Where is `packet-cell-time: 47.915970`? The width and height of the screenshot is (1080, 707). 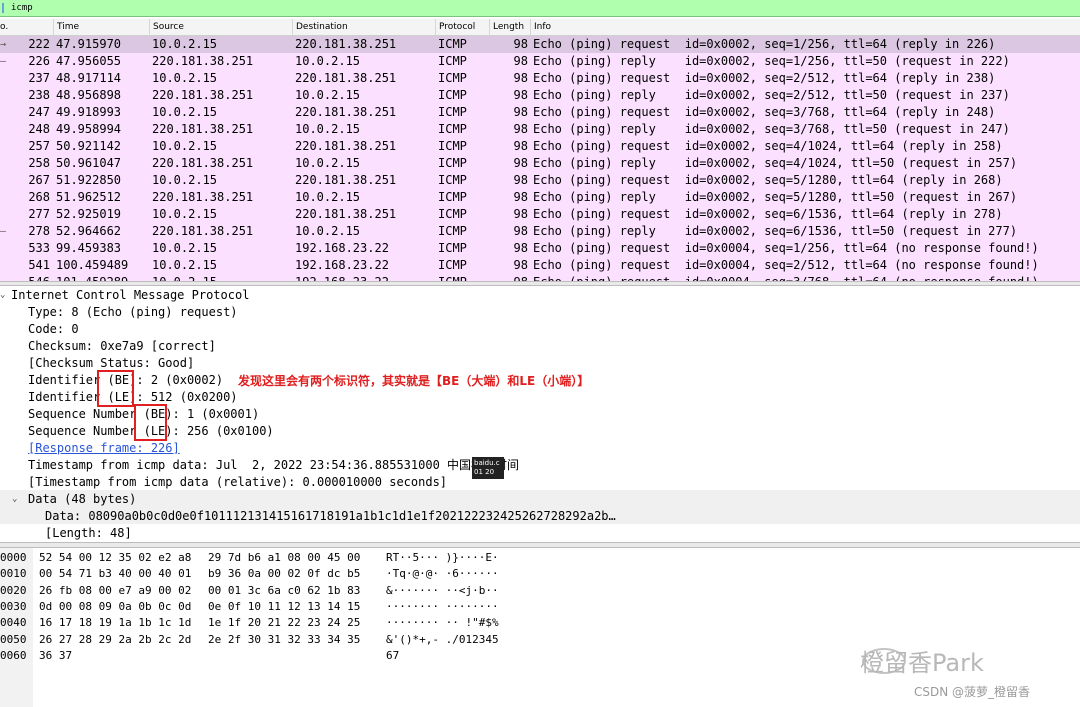 packet-cell-time: 47.915970 is located at coordinates (89, 44).